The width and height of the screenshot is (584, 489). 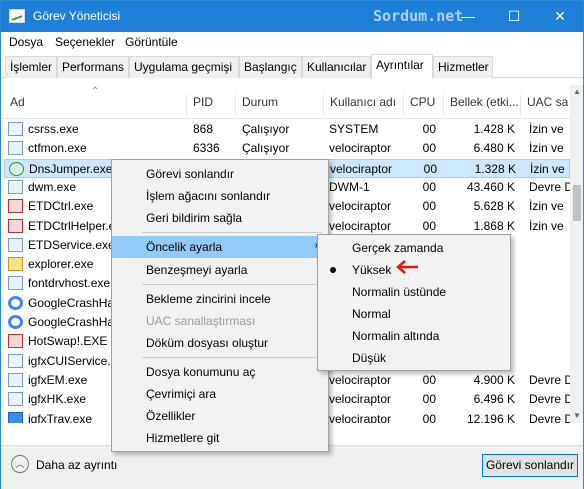 What do you see at coordinates (26, 42) in the screenshot?
I see `menu-file: Dosya` at bounding box center [26, 42].